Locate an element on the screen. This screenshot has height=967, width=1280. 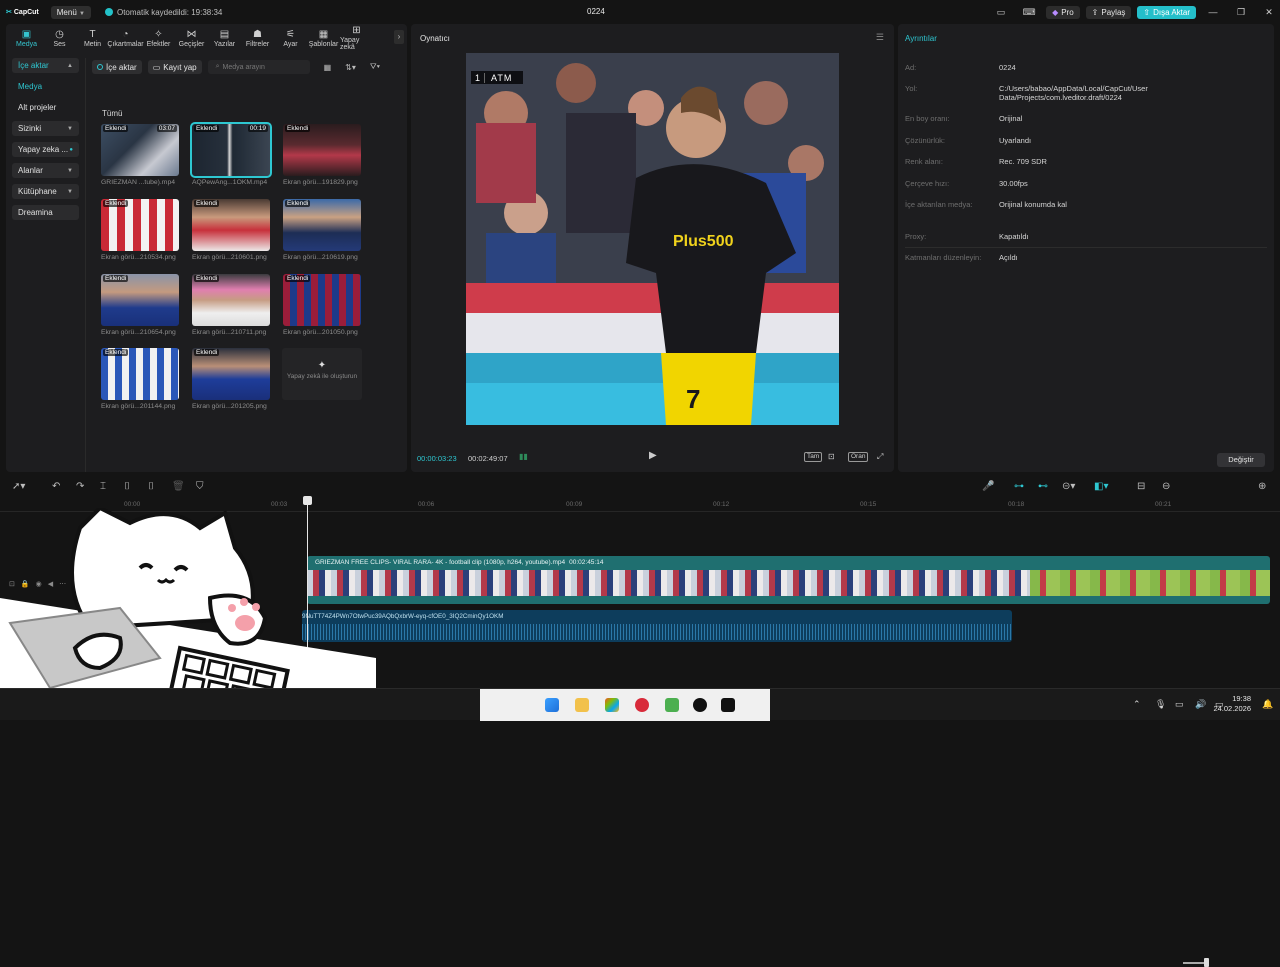
pro-button: ◆ Pro is located at coordinates (1063, 12).